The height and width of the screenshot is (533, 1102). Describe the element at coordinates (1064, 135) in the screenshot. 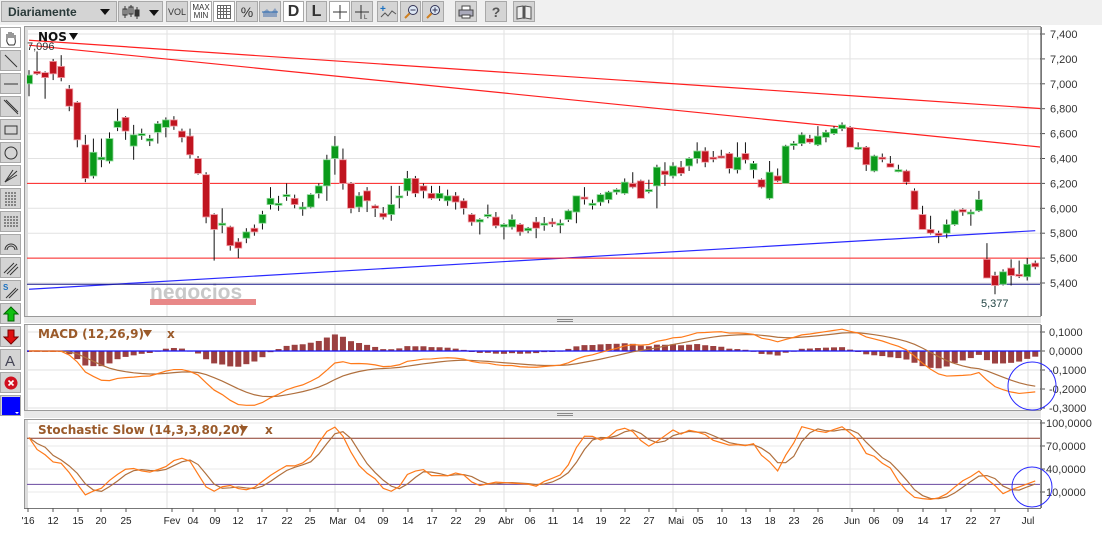

I see `price-tick-label: 6,600` at that location.